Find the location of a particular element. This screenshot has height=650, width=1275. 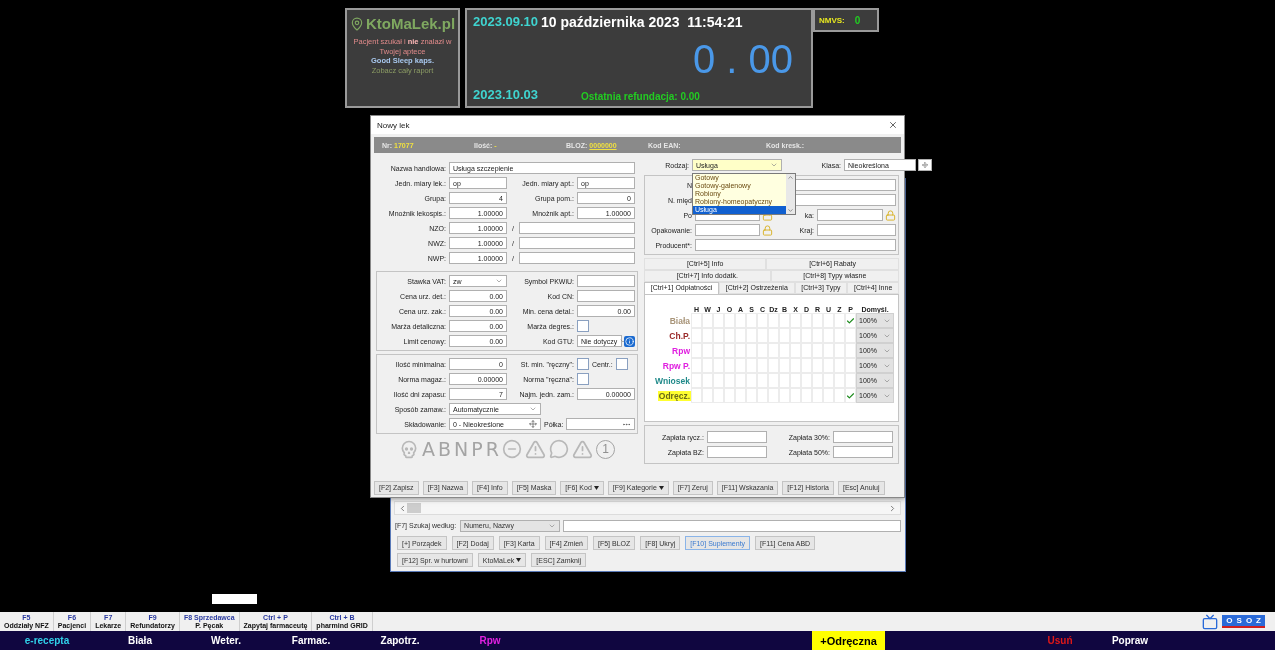

row-label: Rpw P. is located at coordinates (676, 365).